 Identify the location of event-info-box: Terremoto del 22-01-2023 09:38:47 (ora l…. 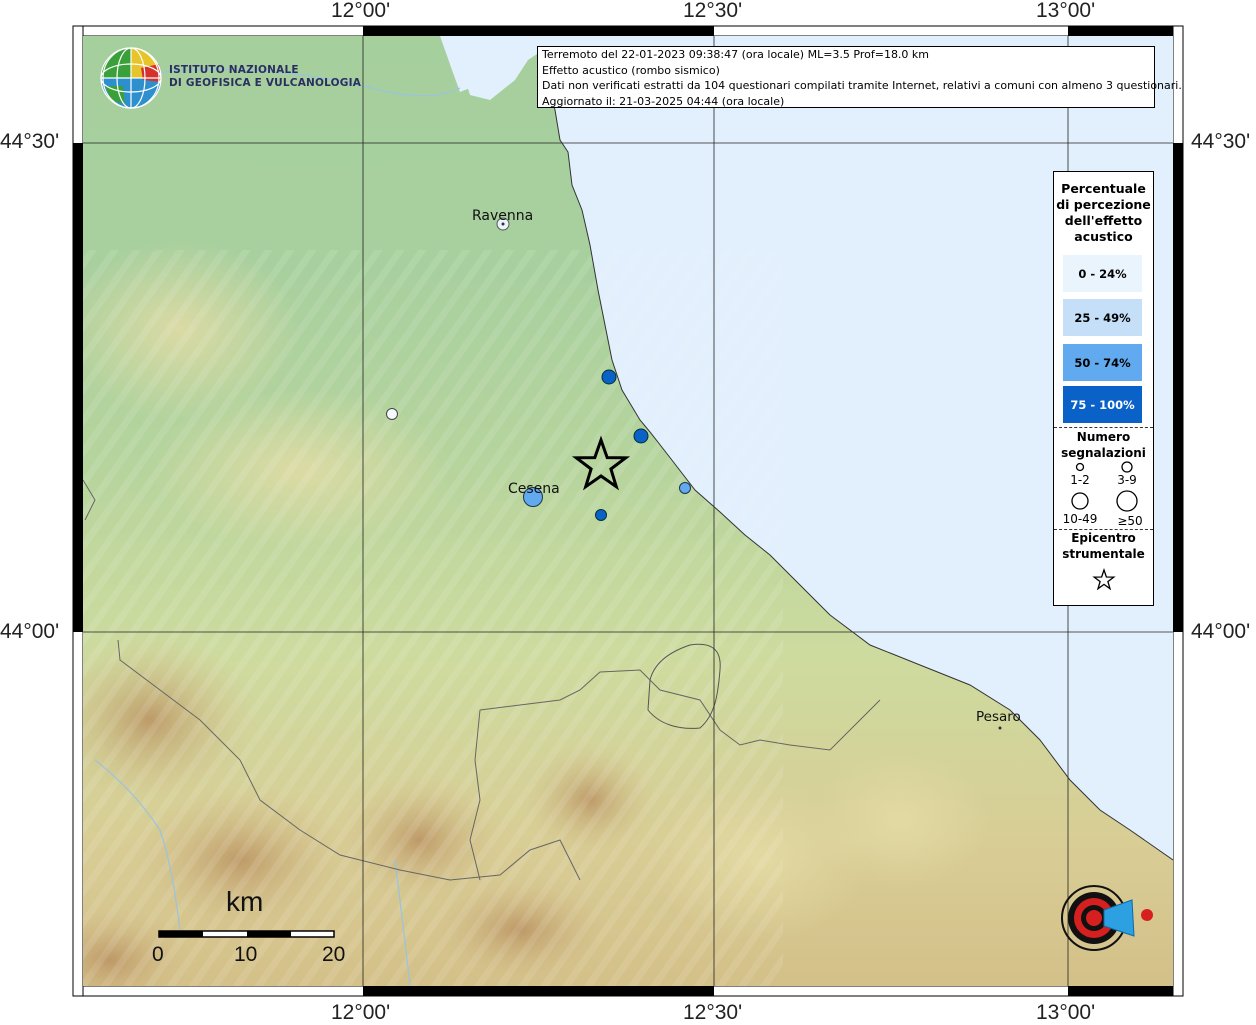
(859, 77).